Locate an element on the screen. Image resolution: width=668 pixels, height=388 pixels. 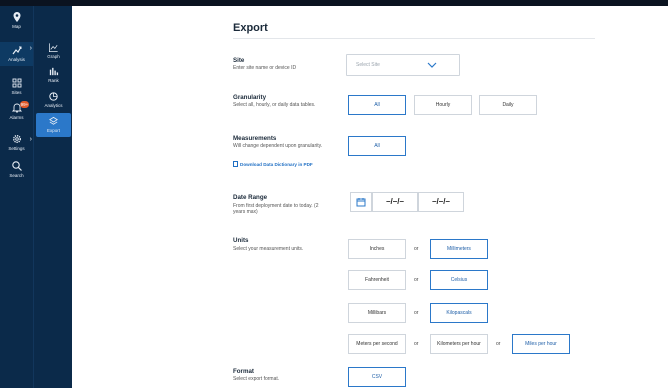
site-label: Site is located at coordinates (239, 60).